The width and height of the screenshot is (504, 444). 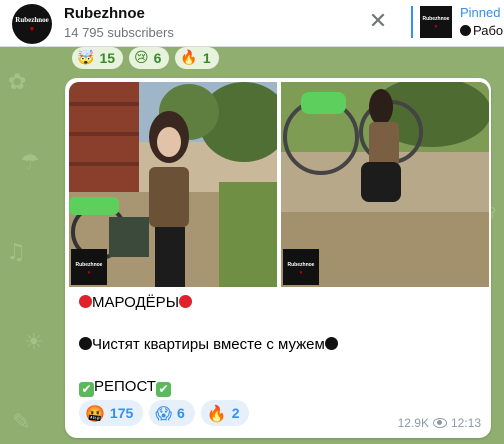 I want to click on pinned-label: Pinned, so click(x=480, y=12).